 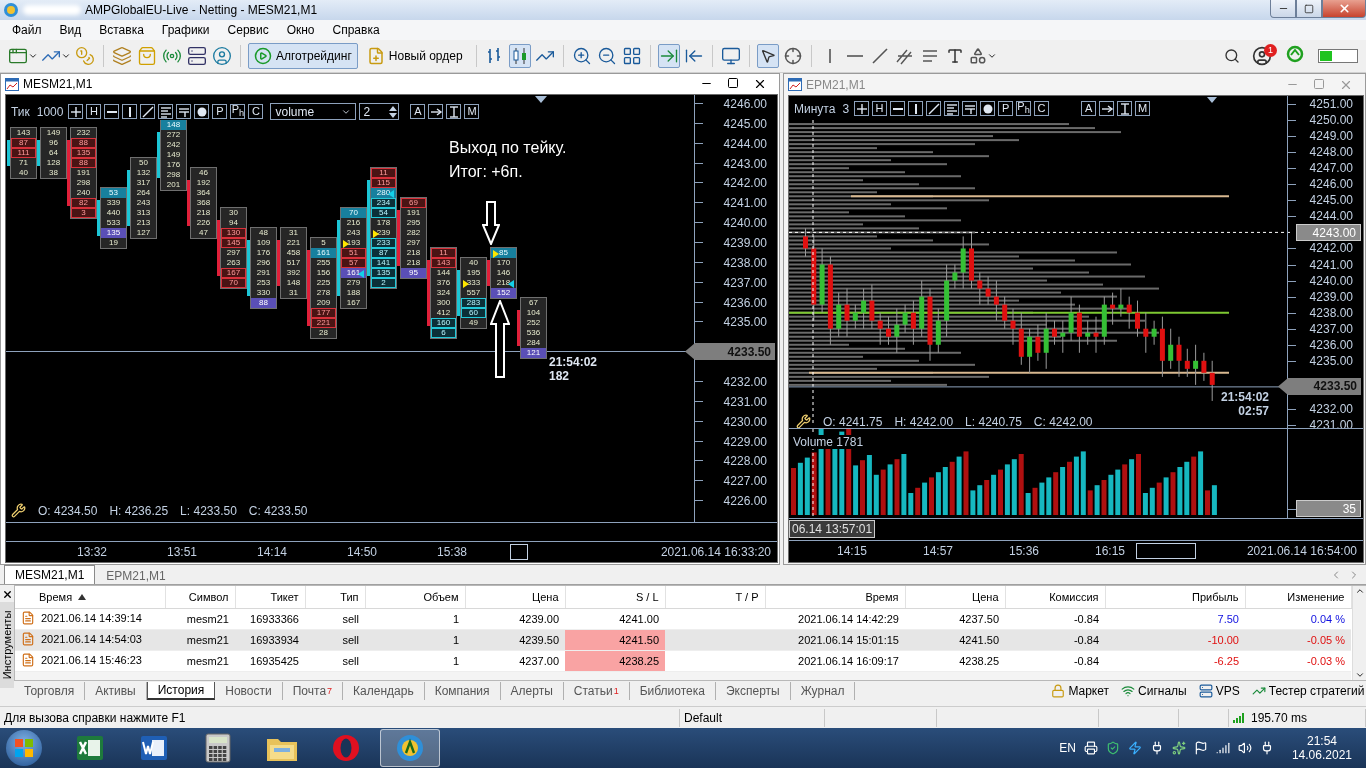 I want to click on table-cell: sell, so click(x=335, y=619).